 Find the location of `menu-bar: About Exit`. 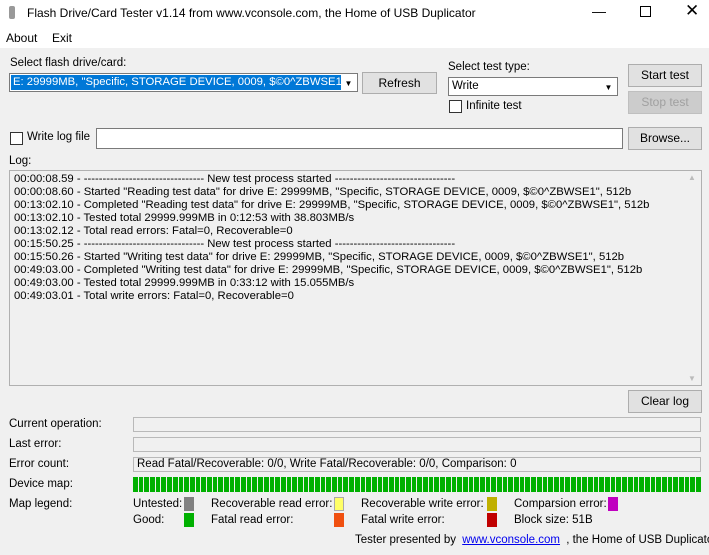

menu-bar: About Exit is located at coordinates (354, 37).